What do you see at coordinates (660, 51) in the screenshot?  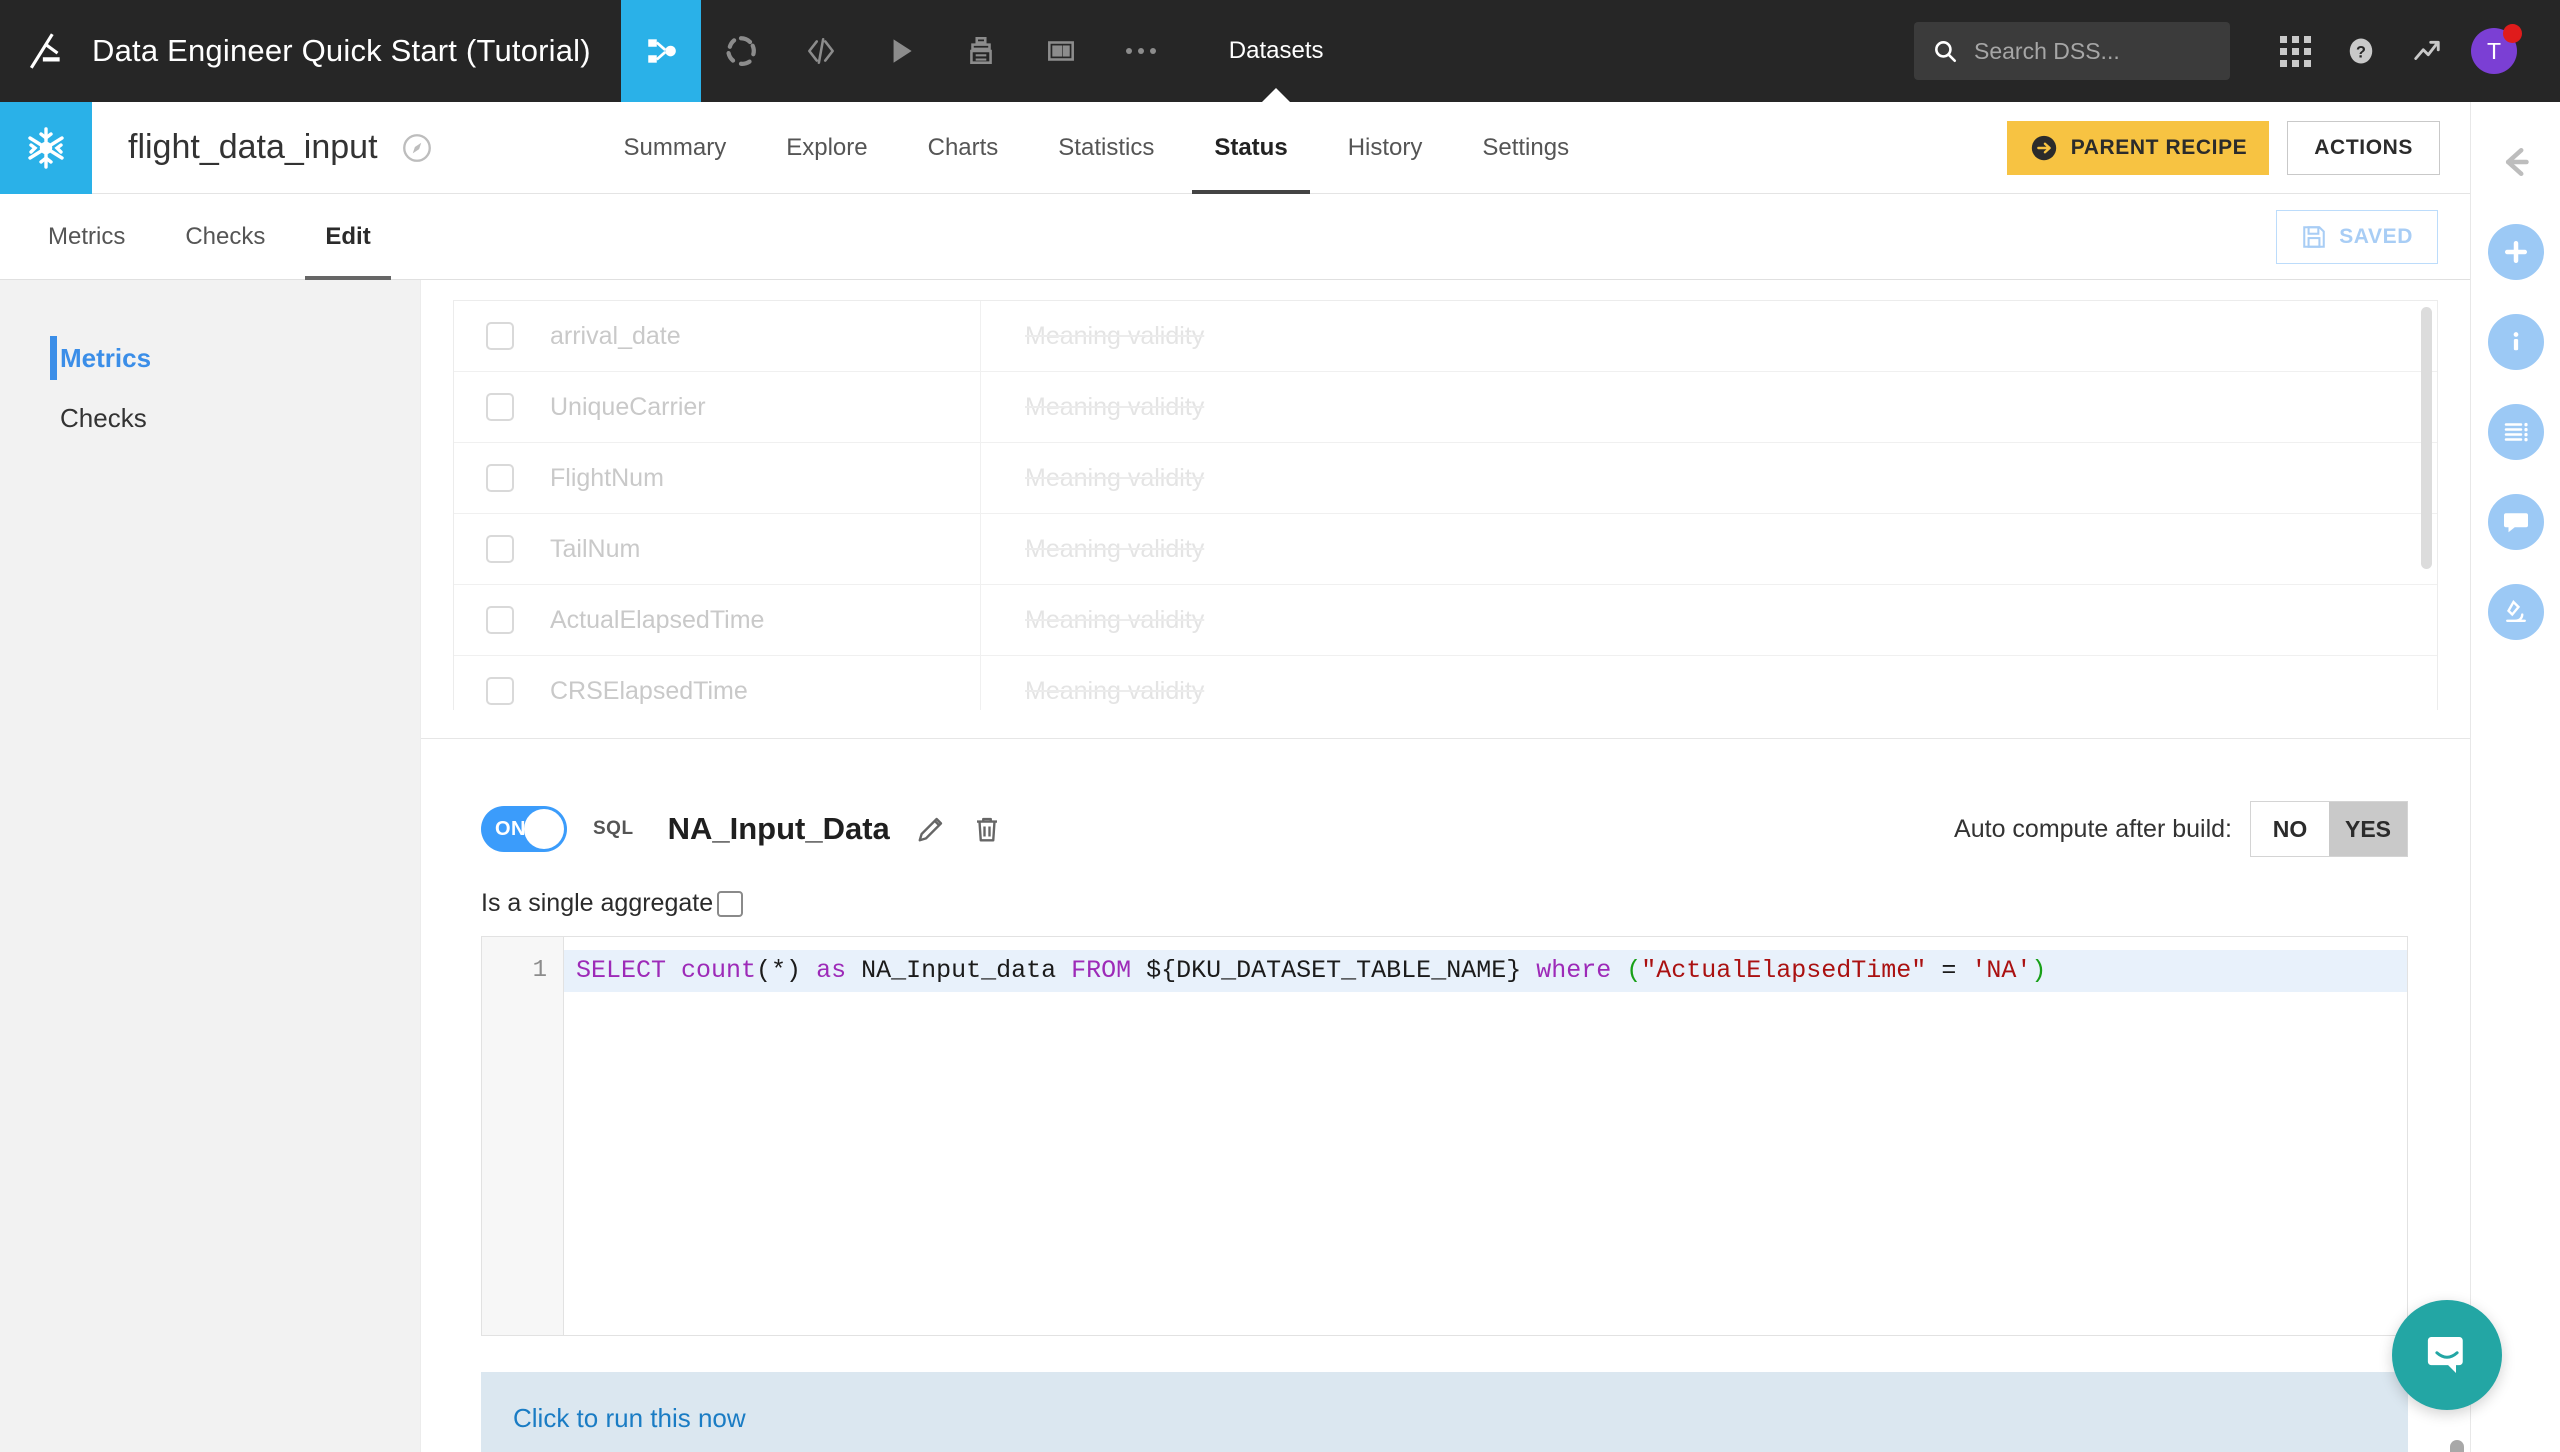 I see `flow-icon` at bounding box center [660, 51].